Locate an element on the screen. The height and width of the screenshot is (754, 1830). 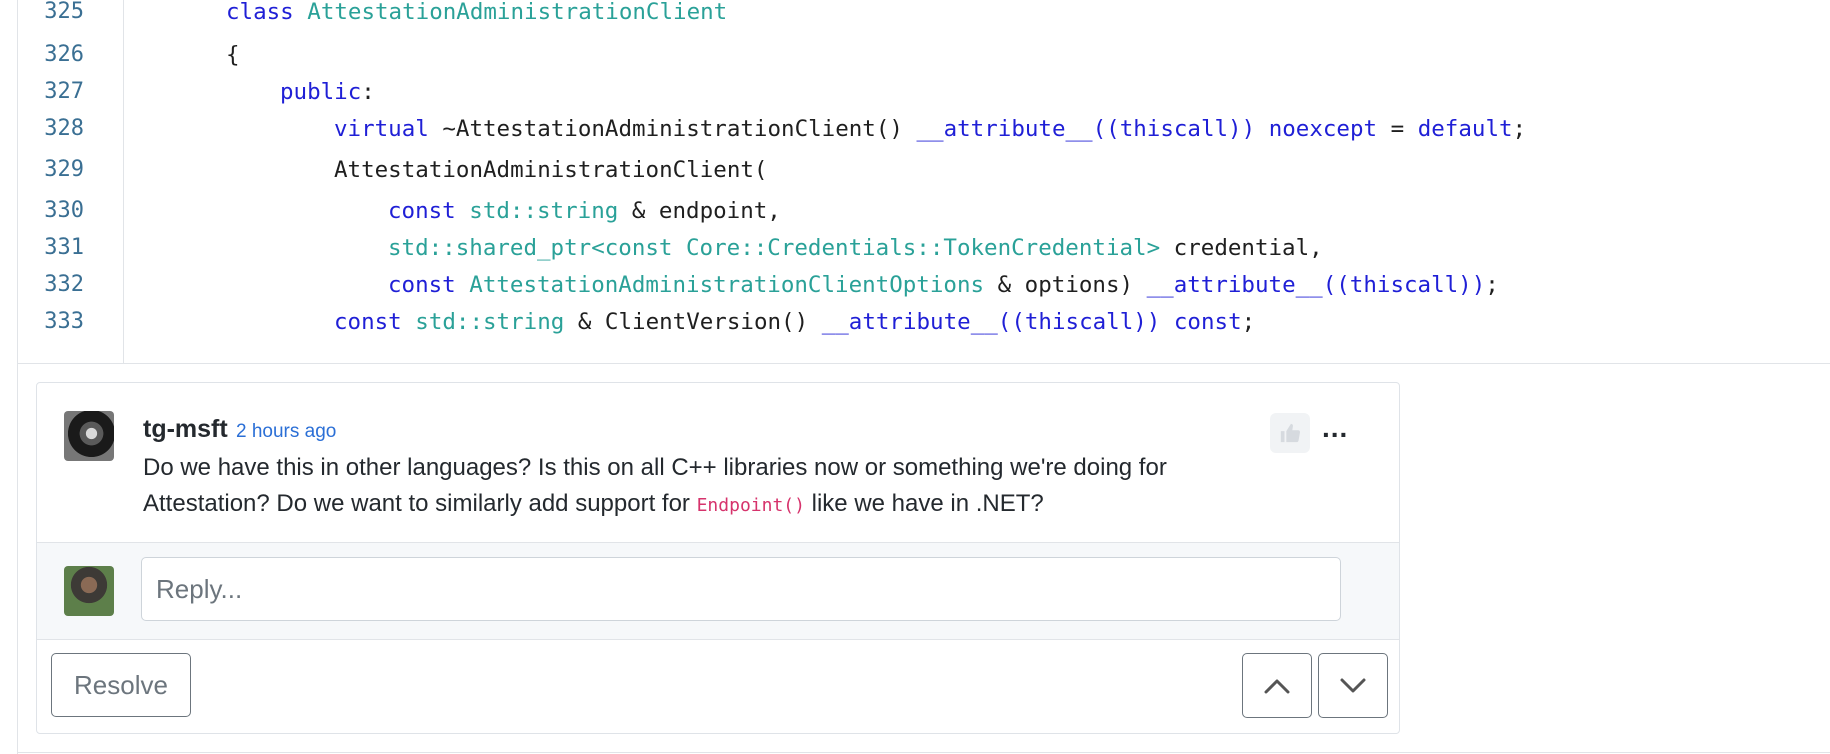
line-number: 331 is located at coordinates (51, 248).